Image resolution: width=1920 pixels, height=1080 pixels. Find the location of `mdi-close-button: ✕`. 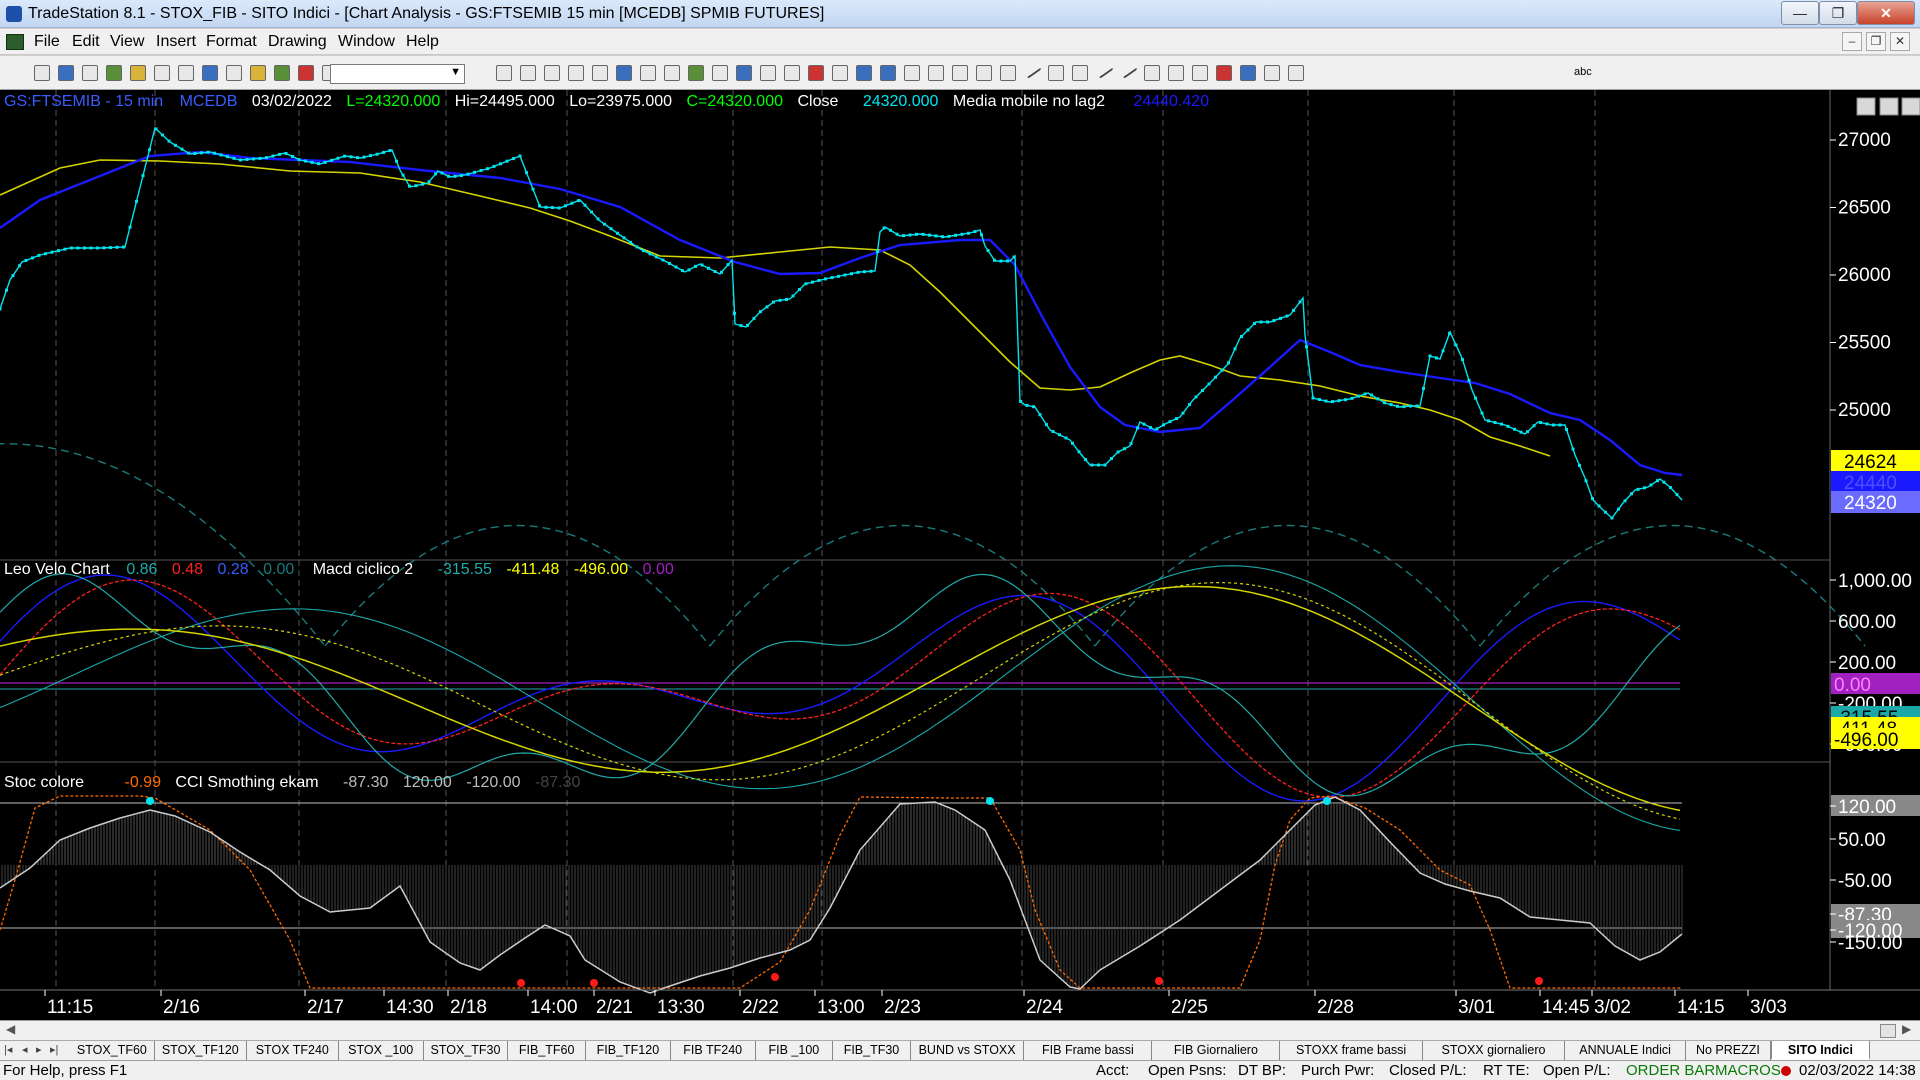

mdi-close-button: ✕ is located at coordinates (1900, 41).